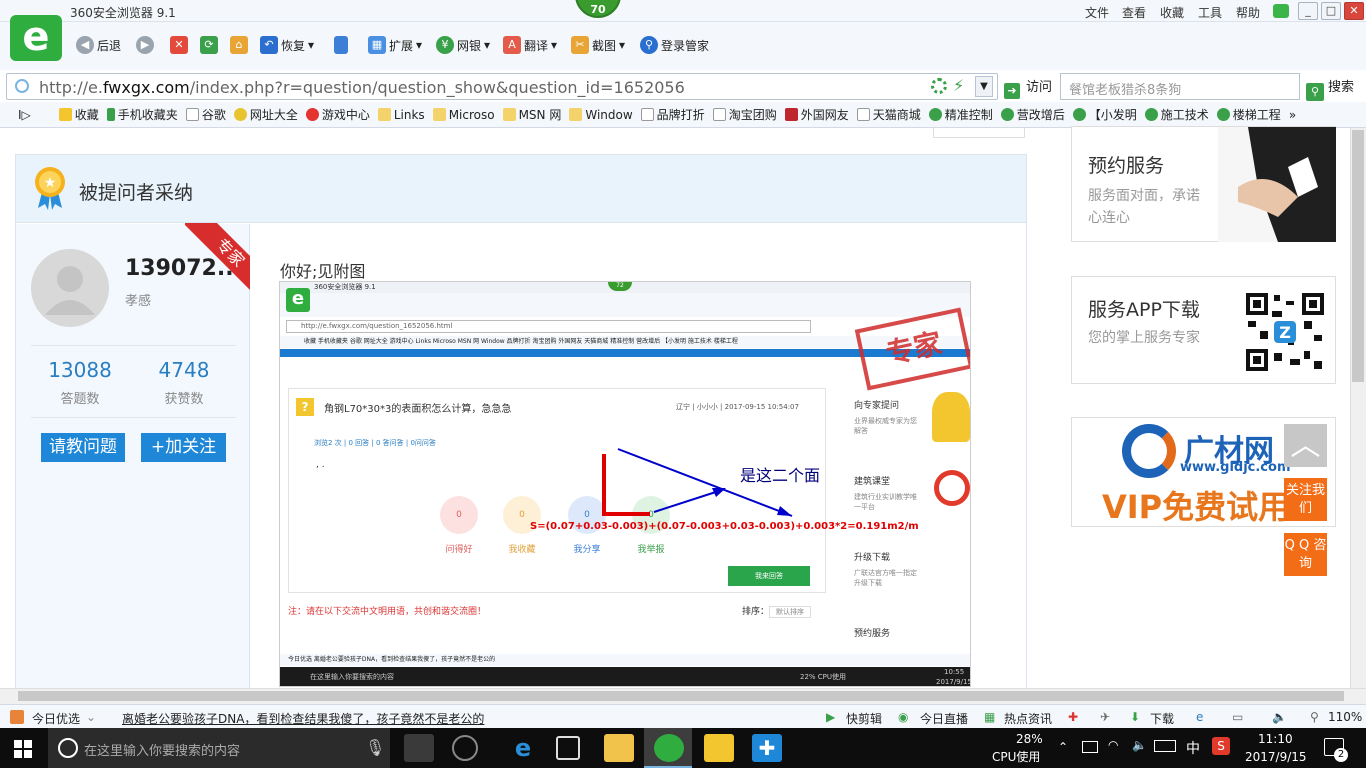 The image size is (1366, 768). What do you see at coordinates (1162, 718) in the screenshot?
I see `download-link: 下载` at bounding box center [1162, 718].